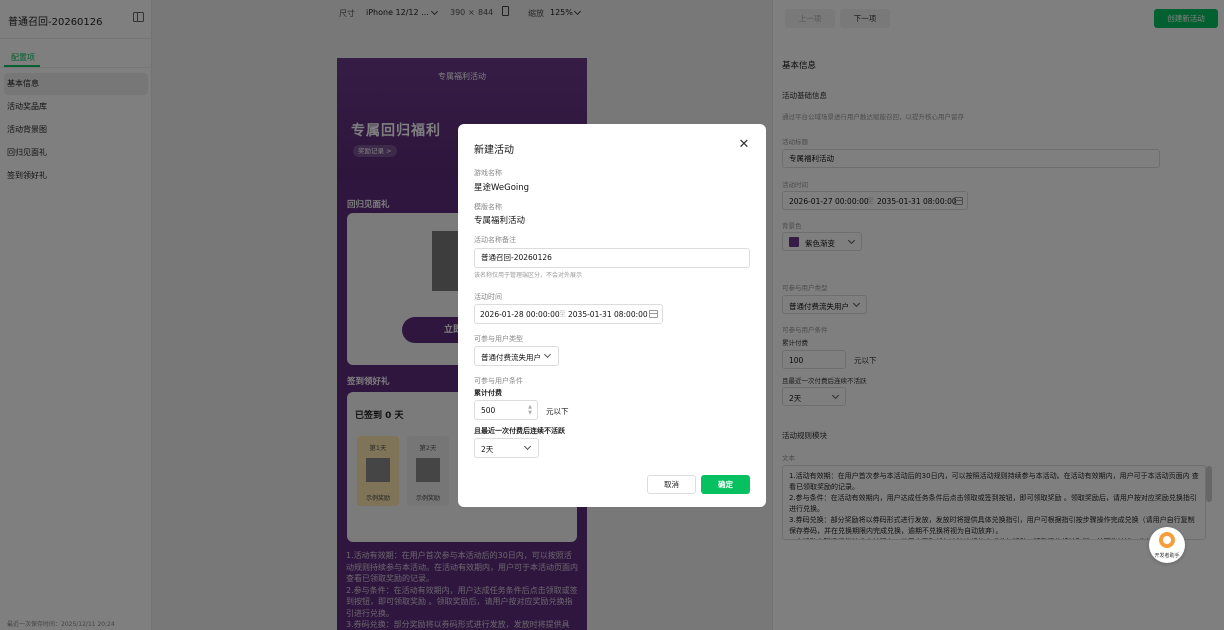 Image resolution: width=1224 pixels, height=630 pixels. I want to click on remark-input: 普通召回-20260126, so click(612, 258).